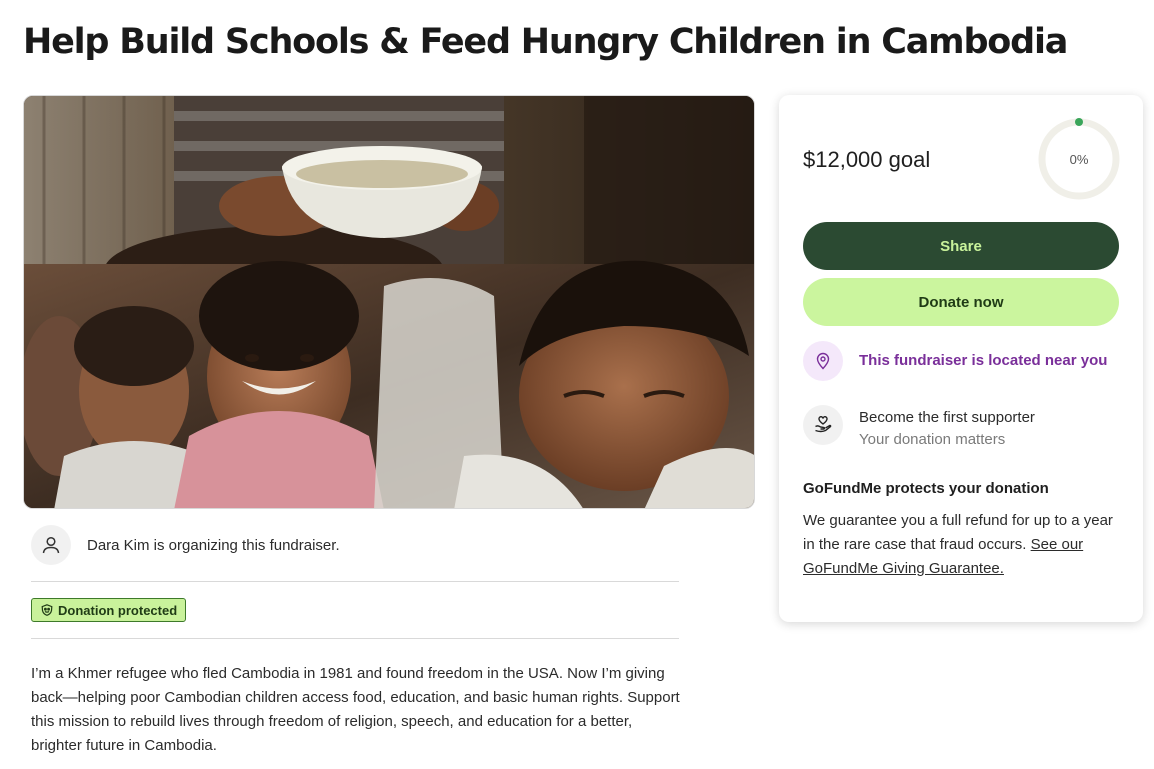 This screenshot has height=769, width=1154. What do you see at coordinates (1079, 159) in the screenshot?
I see `progress-percent: 0%` at bounding box center [1079, 159].